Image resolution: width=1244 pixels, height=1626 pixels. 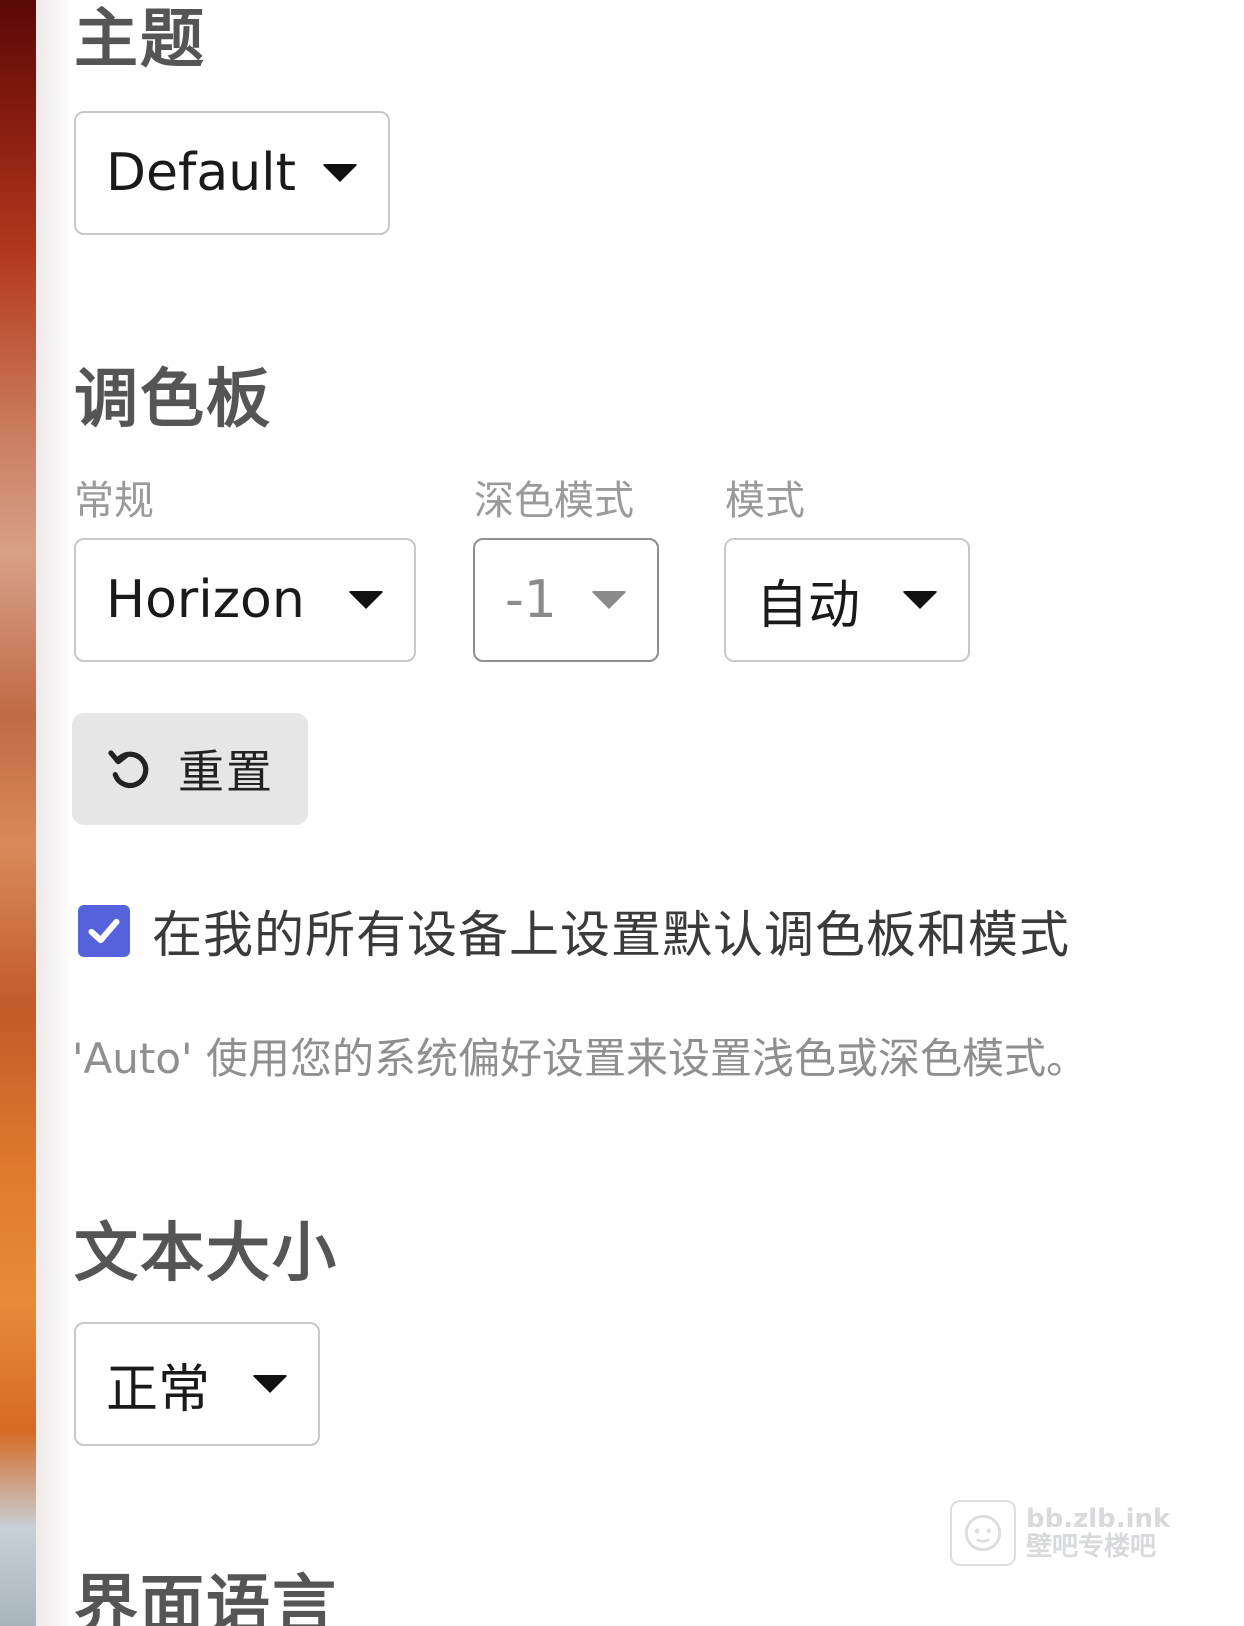 I want to click on regular-palette-select: Horizon, so click(x=245, y=600).